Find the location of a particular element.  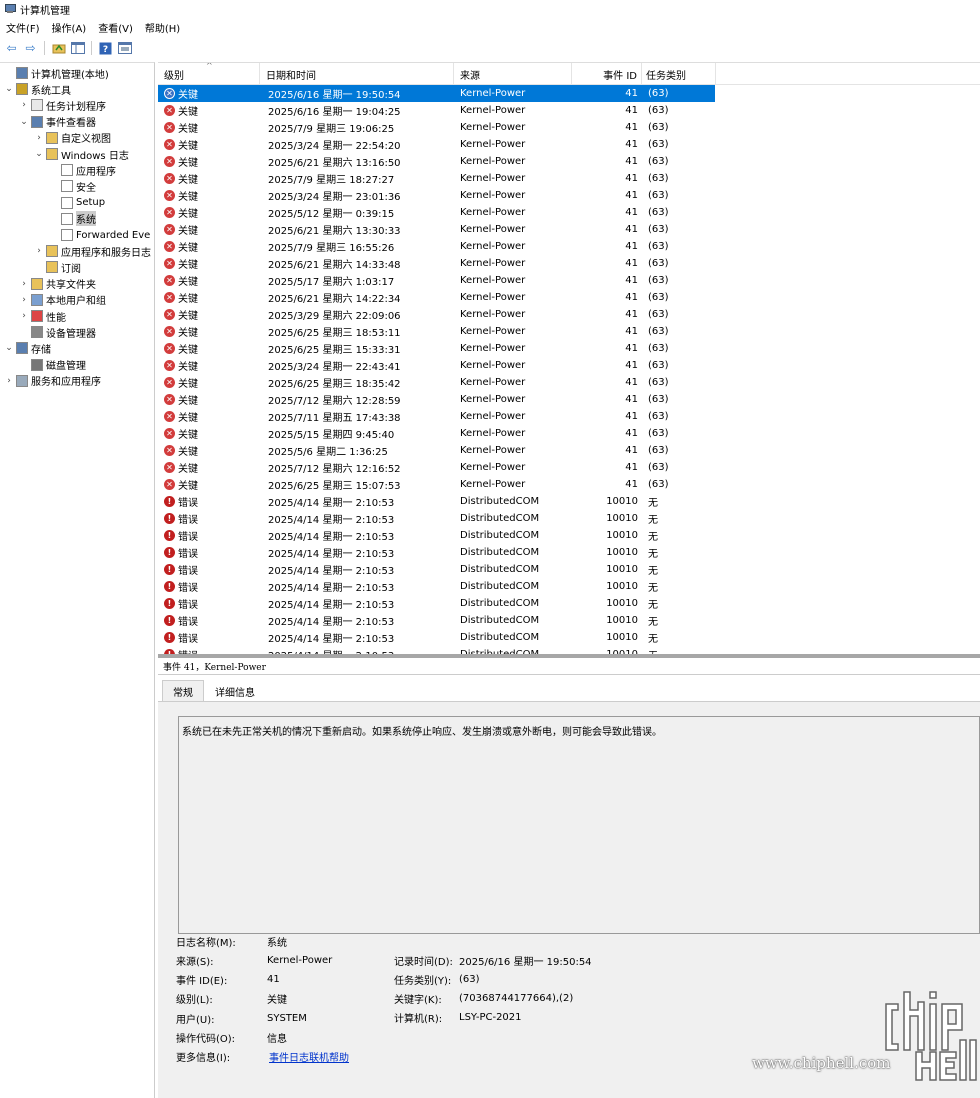

tree-node: Forwarded Eve is located at coordinates (99, 235).